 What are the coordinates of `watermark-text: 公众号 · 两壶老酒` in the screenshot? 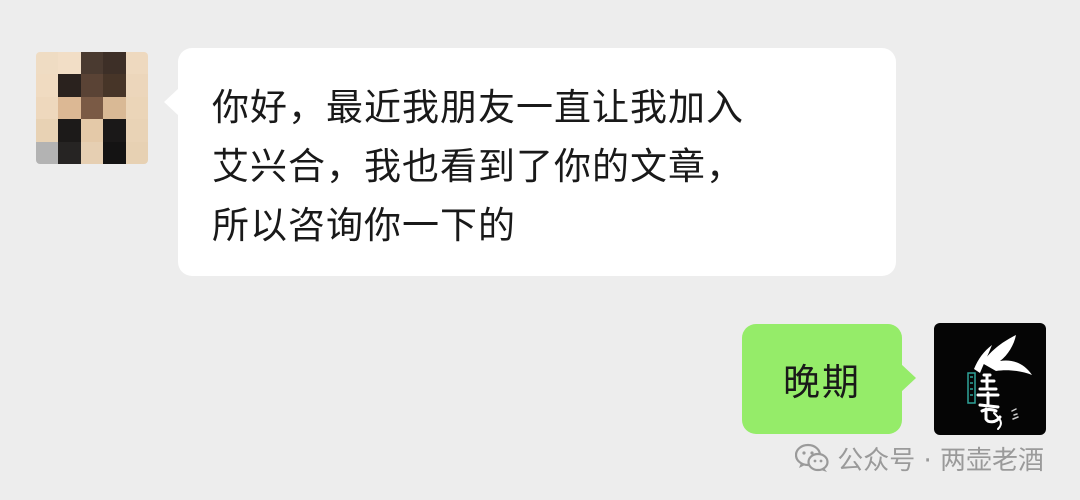 It's located at (940, 460).